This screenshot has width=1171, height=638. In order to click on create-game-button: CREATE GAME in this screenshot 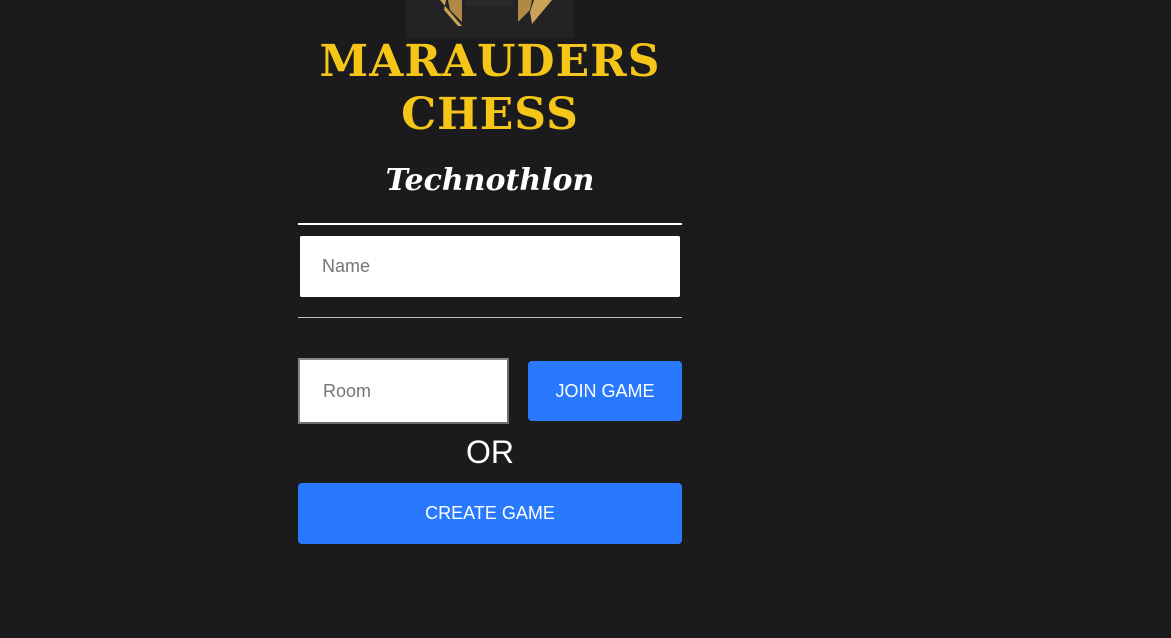, I will do `click(490, 513)`.